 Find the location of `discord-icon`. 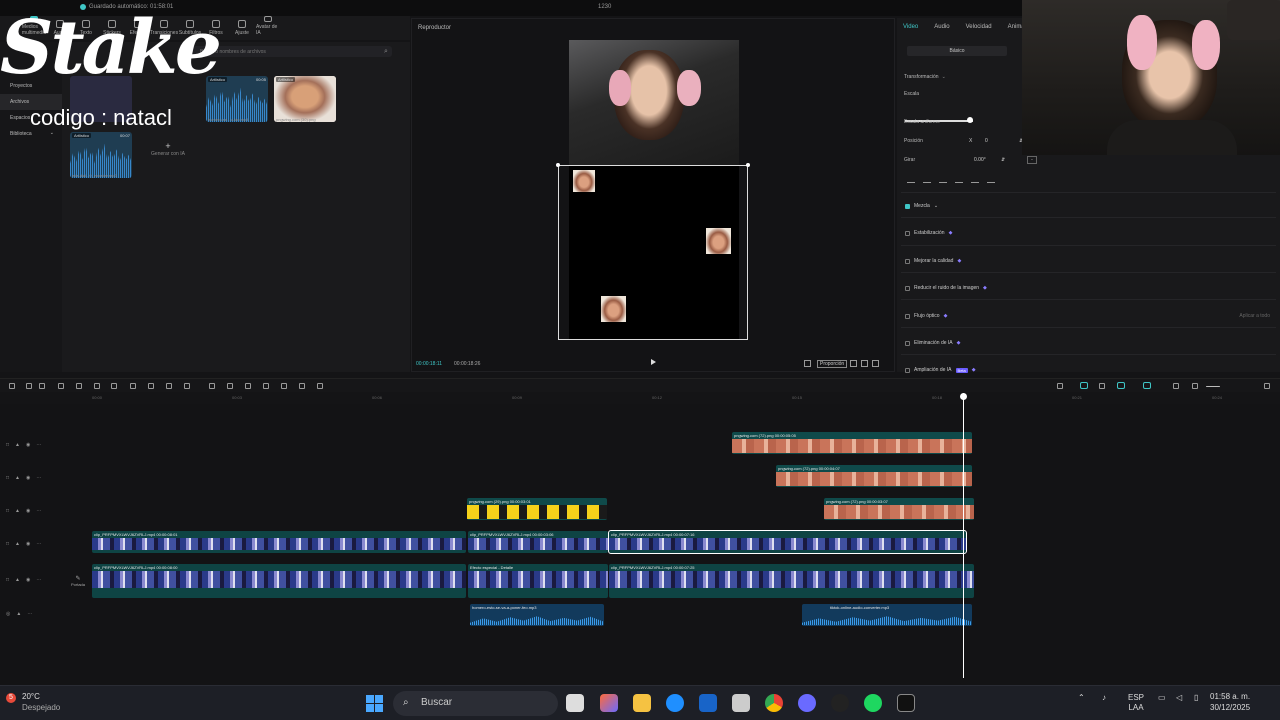

discord-icon is located at coordinates (807, 703).